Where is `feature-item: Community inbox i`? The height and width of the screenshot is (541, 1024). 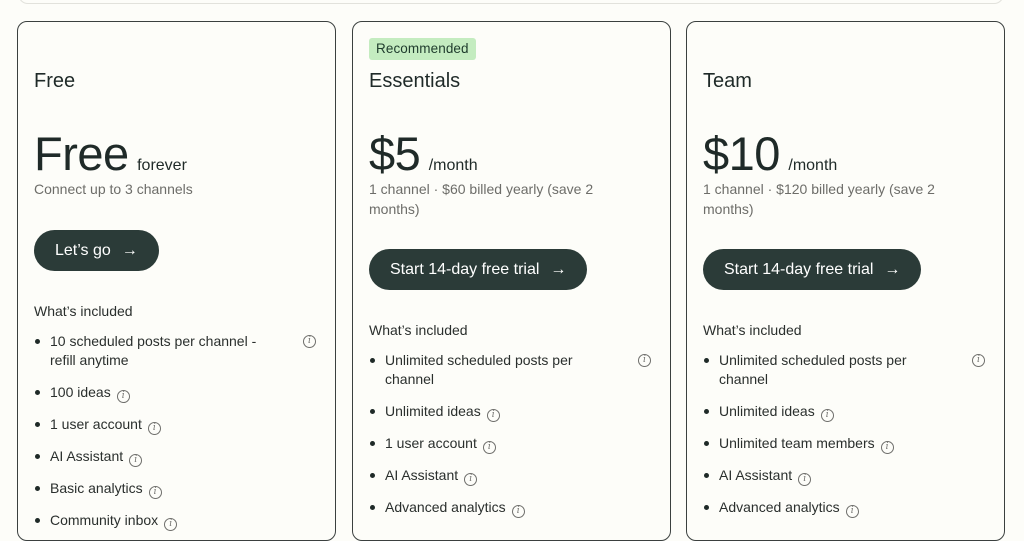
feature-item: Community inbox i is located at coordinates (175, 521).